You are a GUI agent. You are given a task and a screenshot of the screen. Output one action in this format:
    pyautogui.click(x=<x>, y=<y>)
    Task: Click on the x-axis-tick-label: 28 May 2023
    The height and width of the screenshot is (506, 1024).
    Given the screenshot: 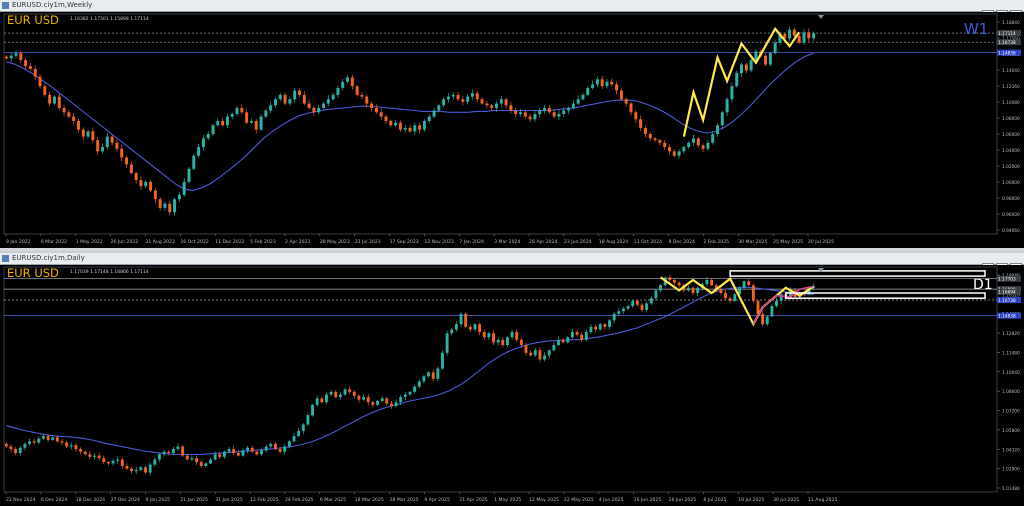 What is the action you would take?
    pyautogui.click(x=335, y=242)
    